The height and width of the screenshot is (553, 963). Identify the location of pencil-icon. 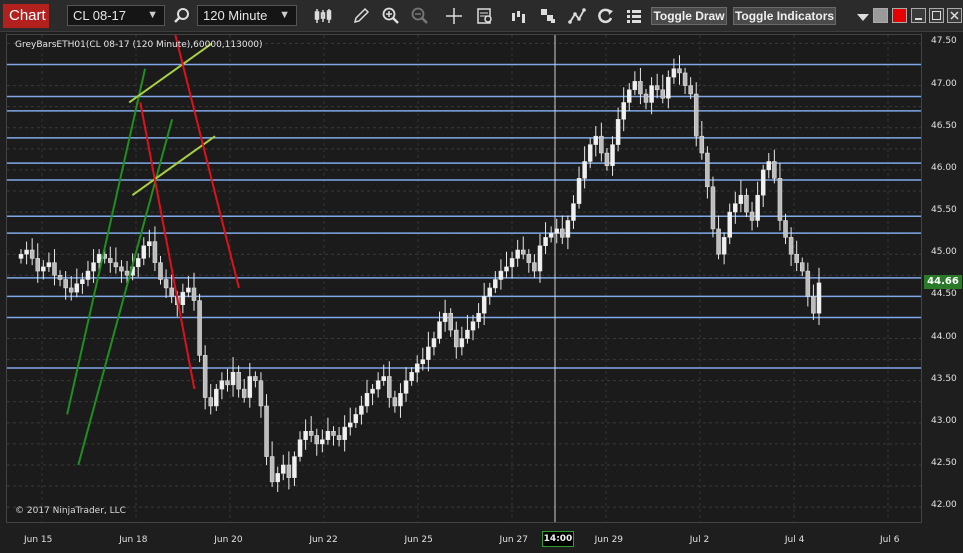
(361, 16).